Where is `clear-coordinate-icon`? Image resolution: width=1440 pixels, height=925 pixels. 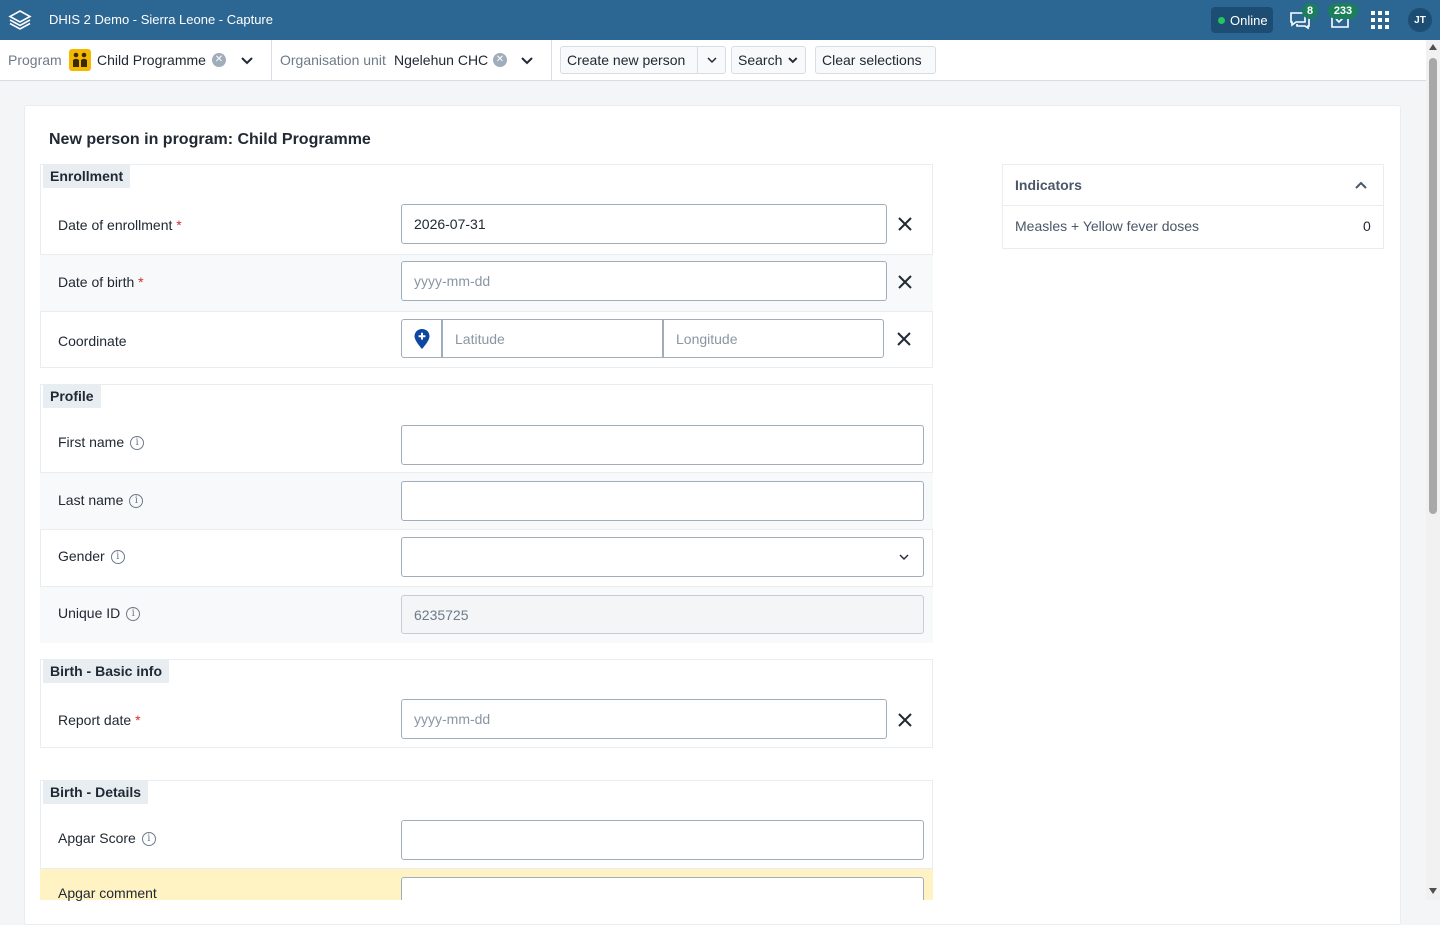
clear-coordinate-icon is located at coordinates (904, 339).